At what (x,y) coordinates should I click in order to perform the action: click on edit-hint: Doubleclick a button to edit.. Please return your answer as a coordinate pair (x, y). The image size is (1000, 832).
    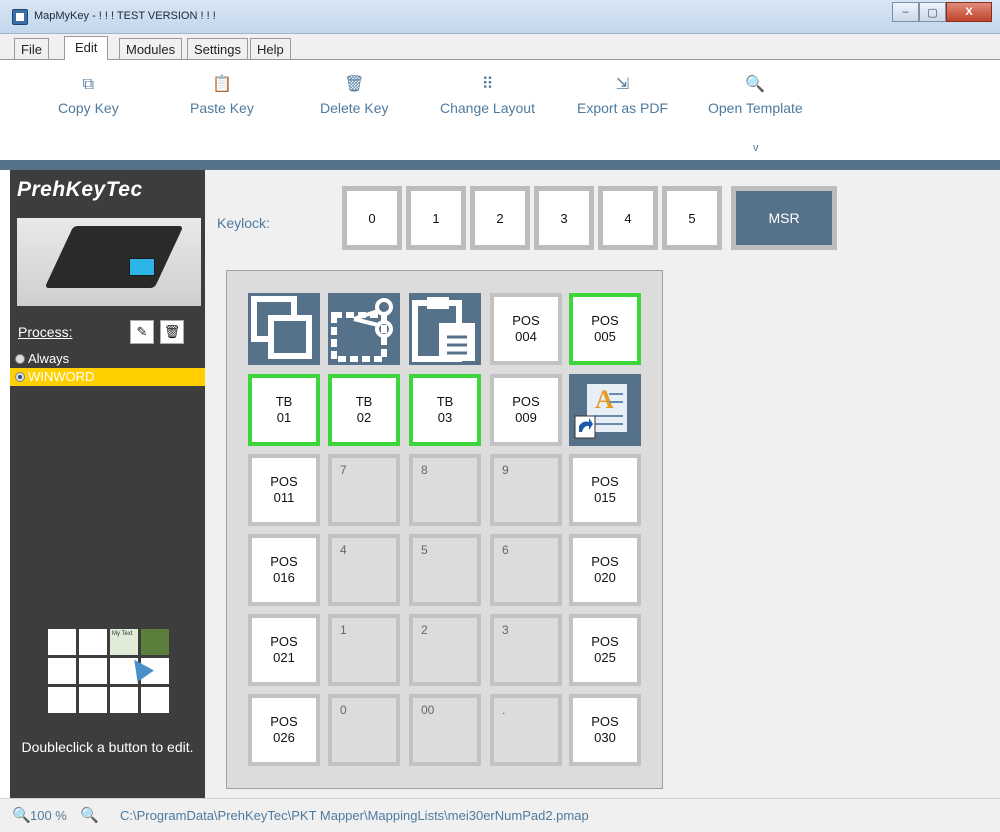
    Looking at the image, I should click on (107, 747).